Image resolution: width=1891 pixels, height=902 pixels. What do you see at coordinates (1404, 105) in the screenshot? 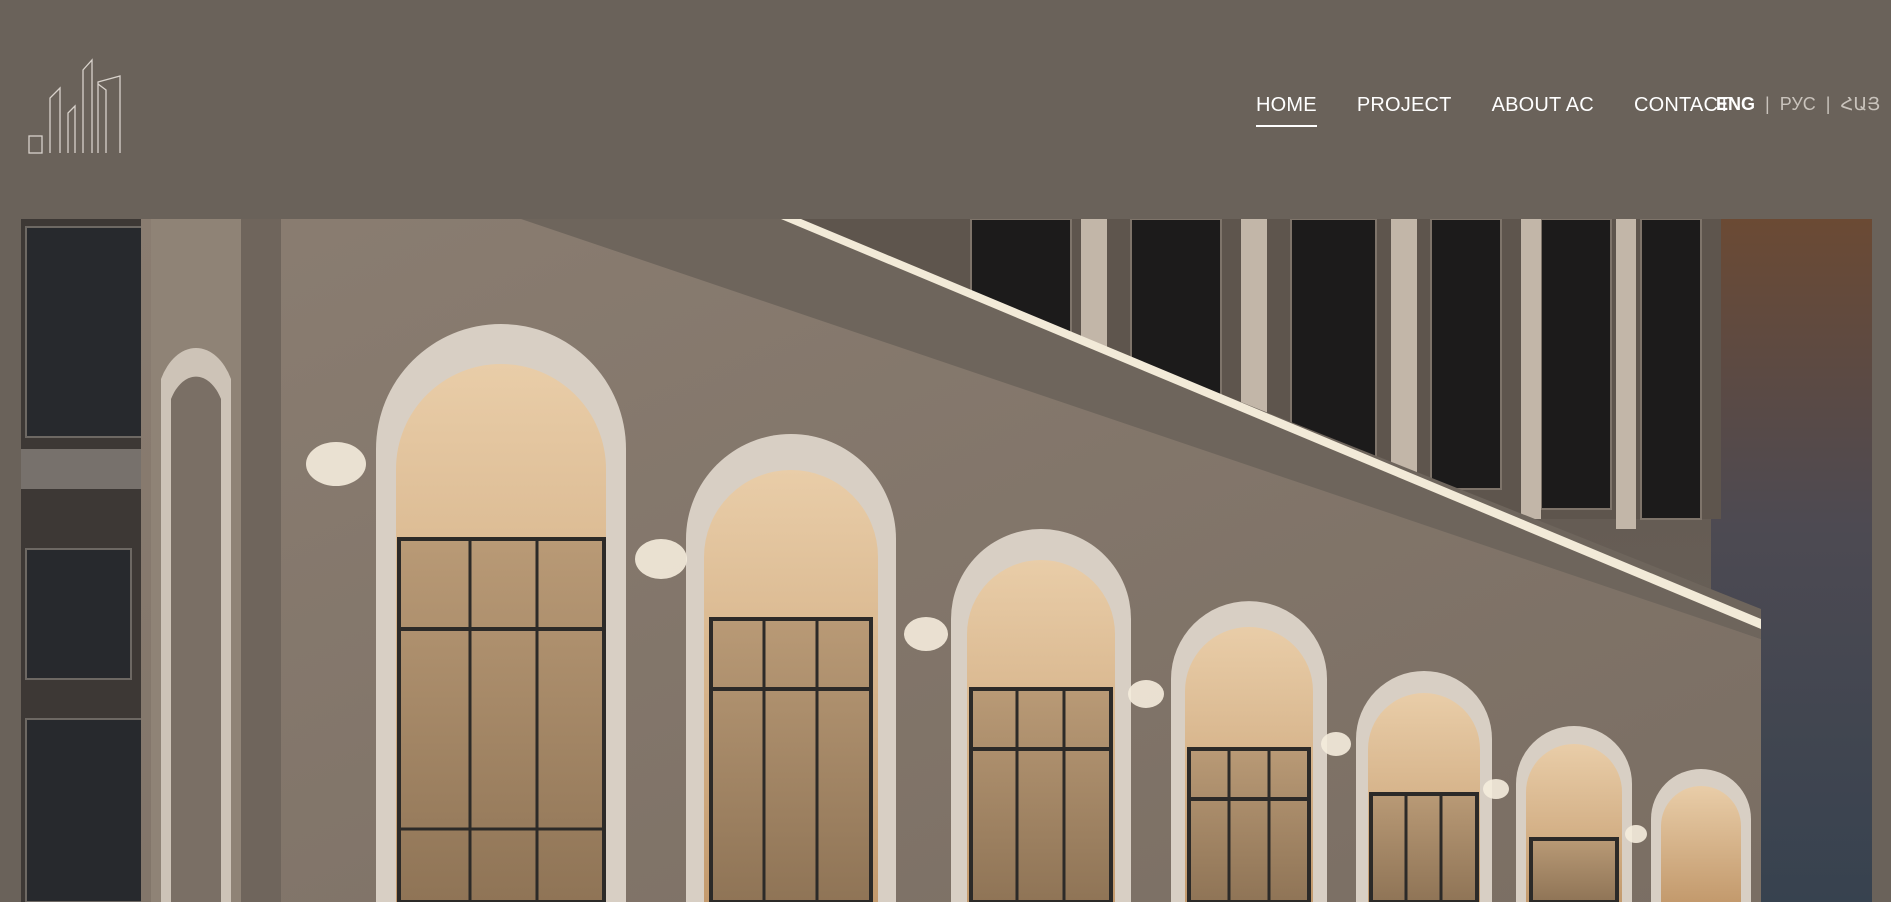
I see `nav-project: PROJECT` at bounding box center [1404, 105].